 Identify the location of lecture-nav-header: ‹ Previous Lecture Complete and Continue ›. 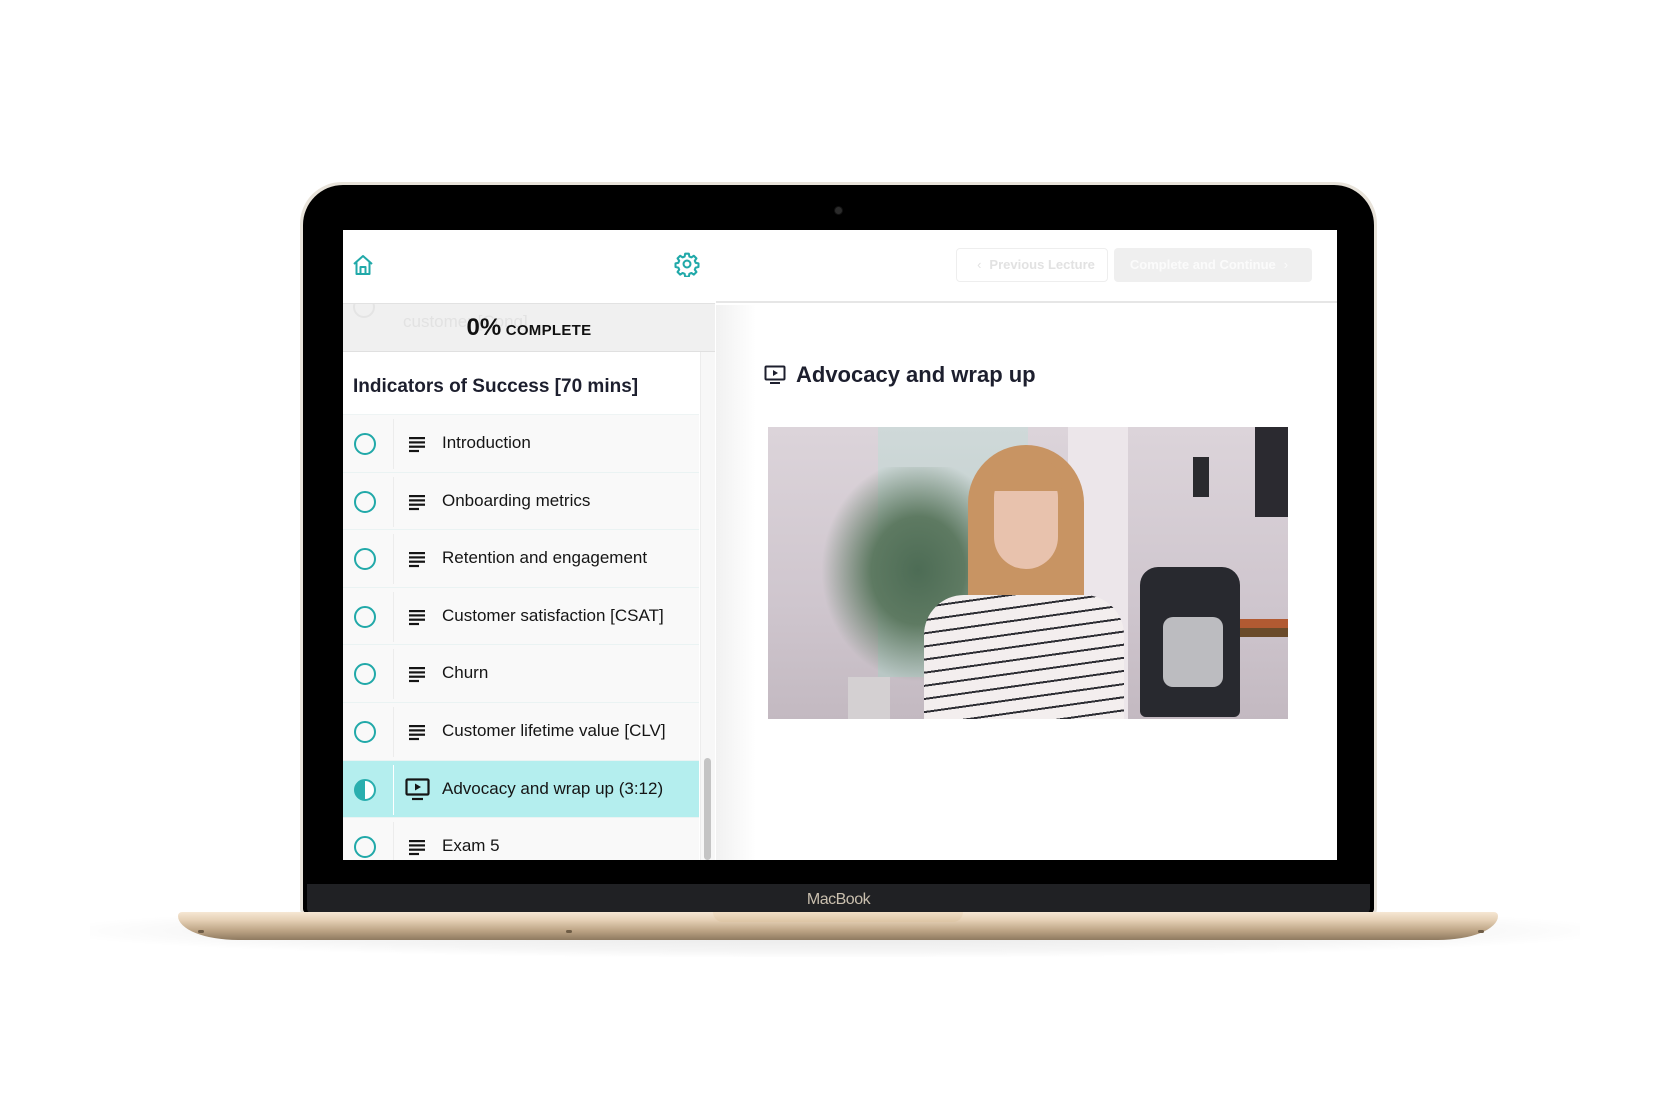
(1026, 266).